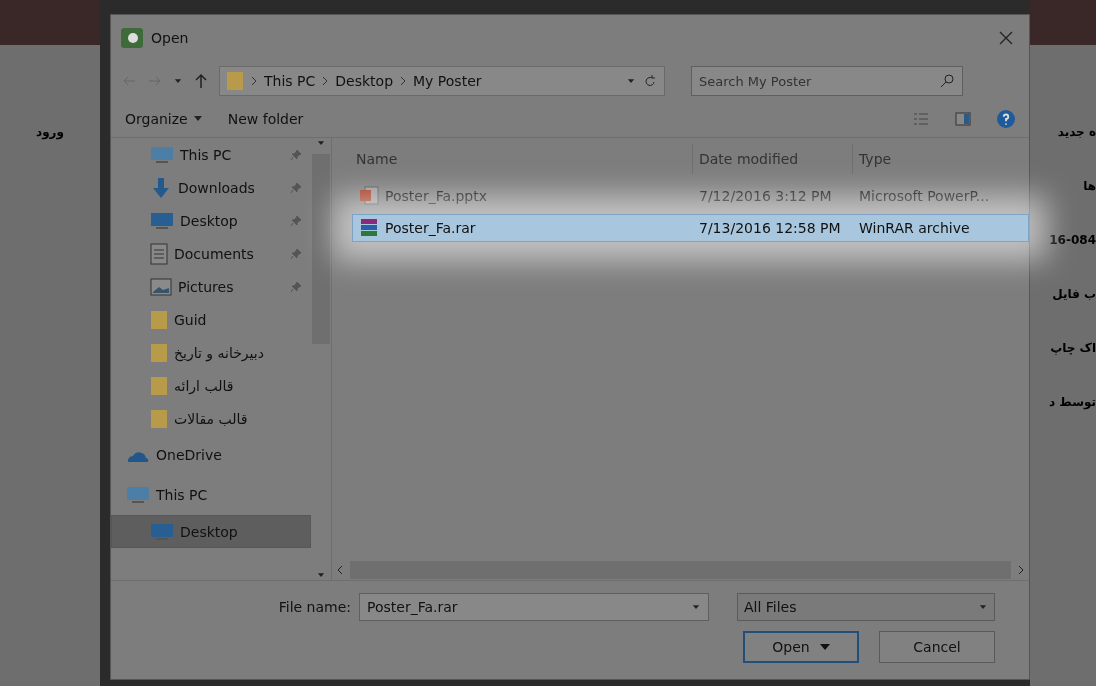  I want to click on breadcrumb-item: Desktop, so click(364, 81).